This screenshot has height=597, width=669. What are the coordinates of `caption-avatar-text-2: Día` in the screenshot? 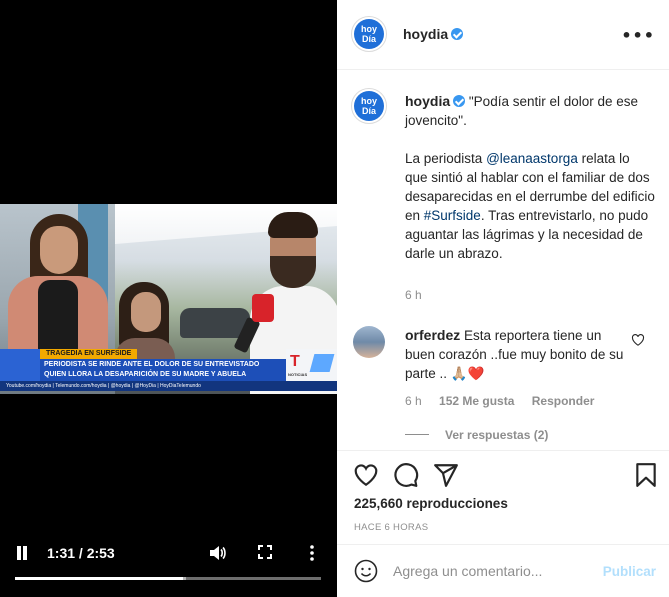 It's located at (368, 111).